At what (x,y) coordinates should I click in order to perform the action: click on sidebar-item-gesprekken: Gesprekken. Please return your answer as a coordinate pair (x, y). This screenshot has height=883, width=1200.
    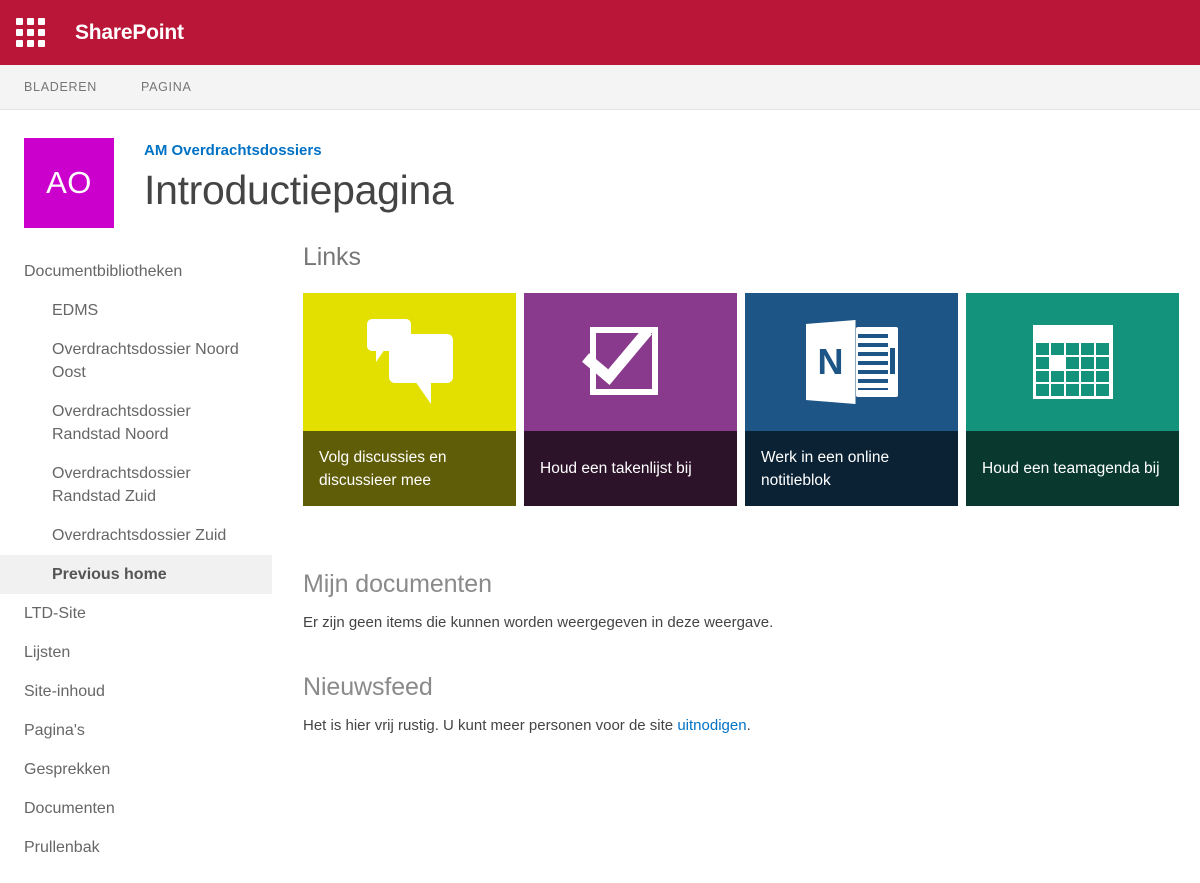
    Looking at the image, I should click on (136, 769).